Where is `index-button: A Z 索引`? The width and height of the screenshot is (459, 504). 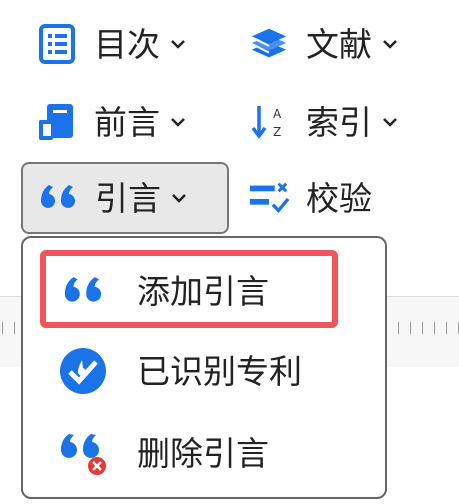 index-button: A Z 索引 is located at coordinates (323, 122).